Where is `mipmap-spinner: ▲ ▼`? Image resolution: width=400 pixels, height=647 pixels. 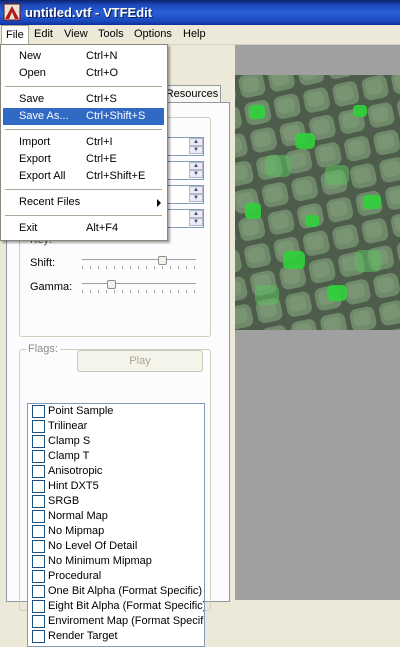
mipmap-spinner: ▲ ▼ is located at coordinates (183, 218).